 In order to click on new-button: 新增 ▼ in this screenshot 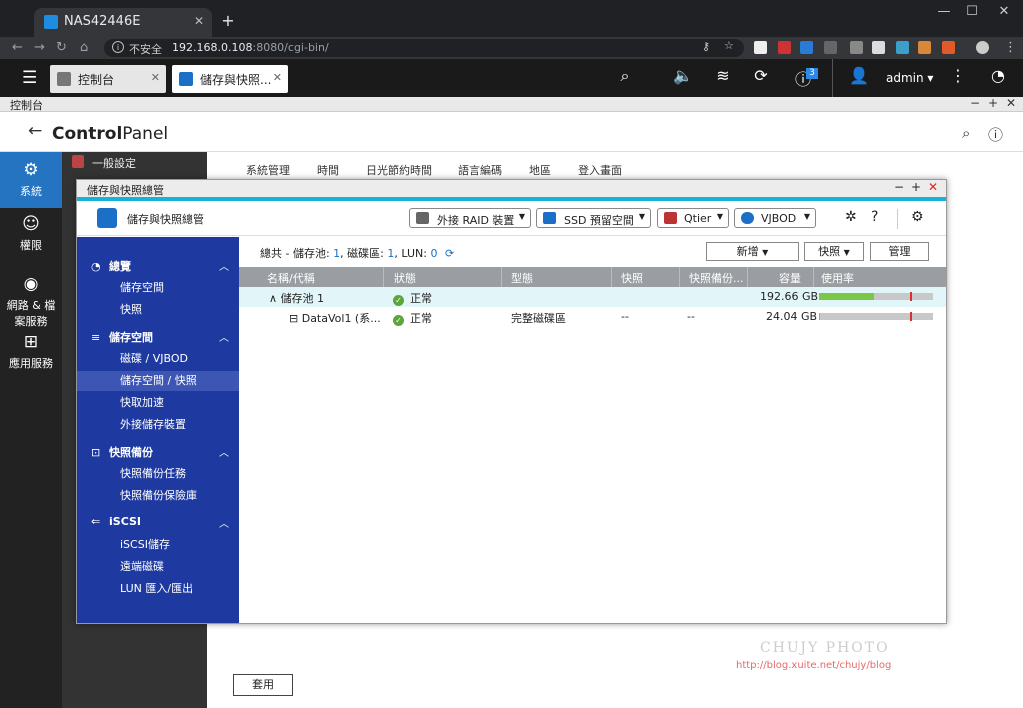, I will do `click(752, 251)`.